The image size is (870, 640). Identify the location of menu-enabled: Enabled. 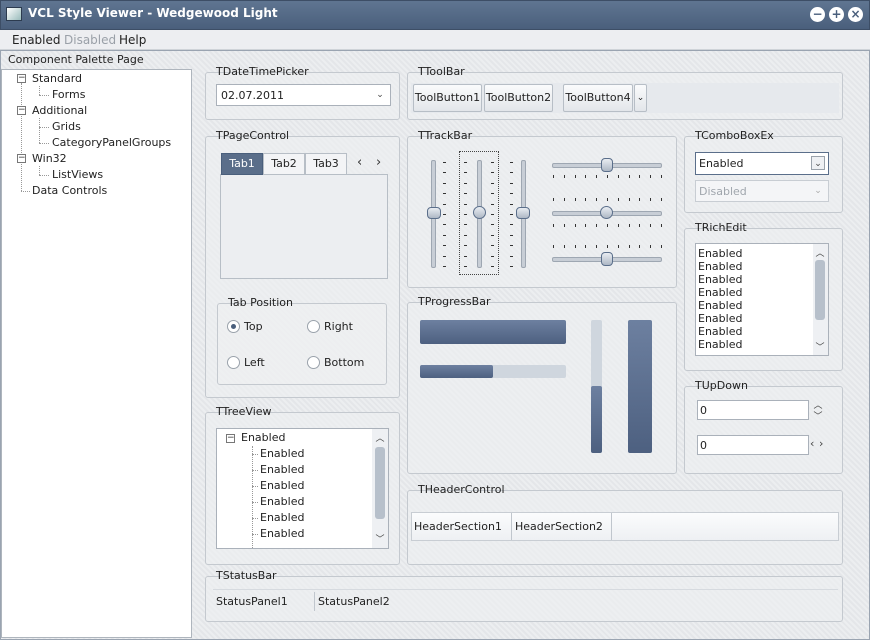
(36, 40).